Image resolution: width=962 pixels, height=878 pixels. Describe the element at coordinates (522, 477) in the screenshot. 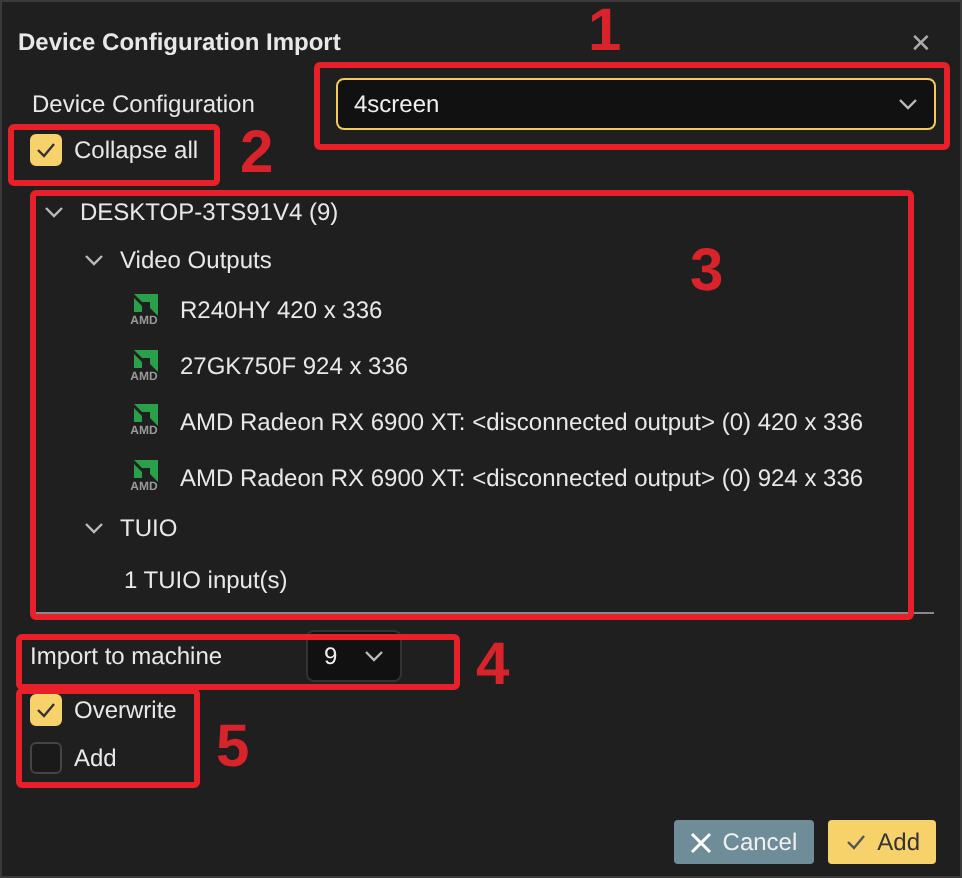

I see `tree-item: AMD Radeon RX 6900 XT: <disconnected output> (0) 924 x 336` at that location.